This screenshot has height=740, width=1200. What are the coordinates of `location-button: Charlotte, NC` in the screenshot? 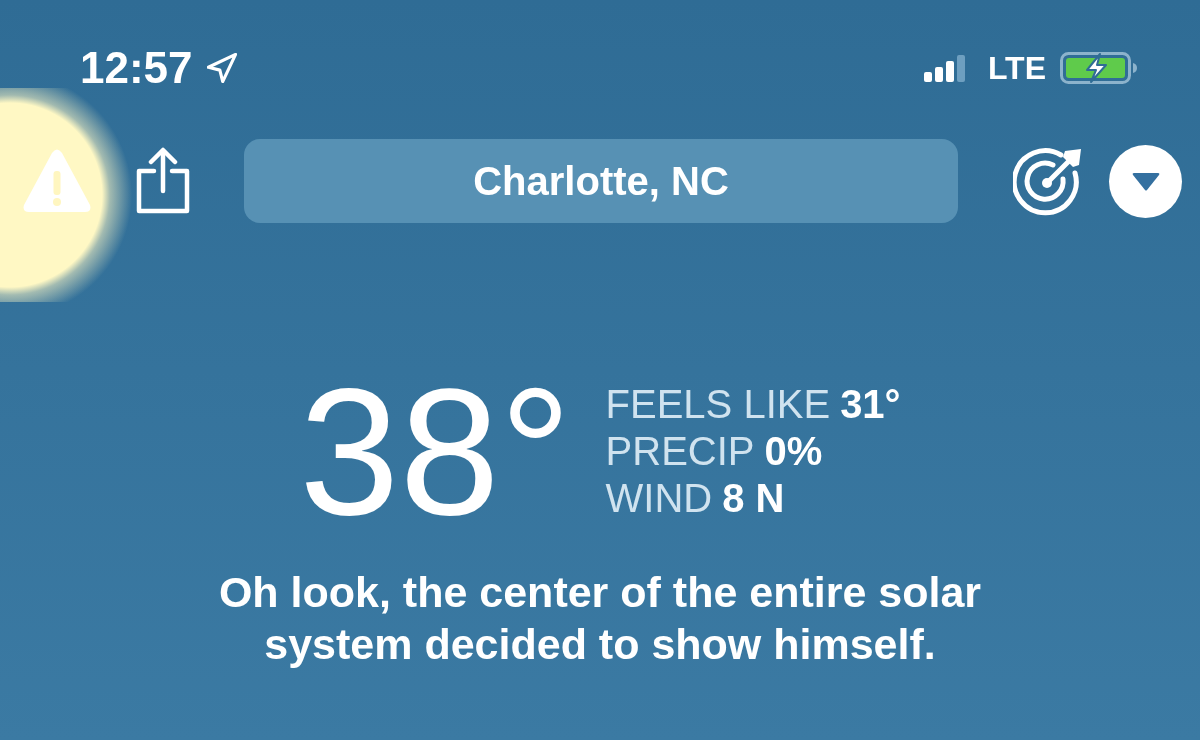 It's located at (601, 181).